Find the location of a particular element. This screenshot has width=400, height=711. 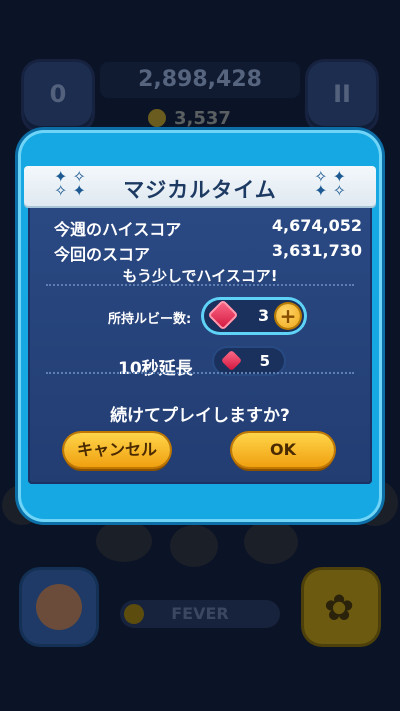

sparkle-icon: ✧ ✦ ✦ ✧ is located at coordinates (330, 183).